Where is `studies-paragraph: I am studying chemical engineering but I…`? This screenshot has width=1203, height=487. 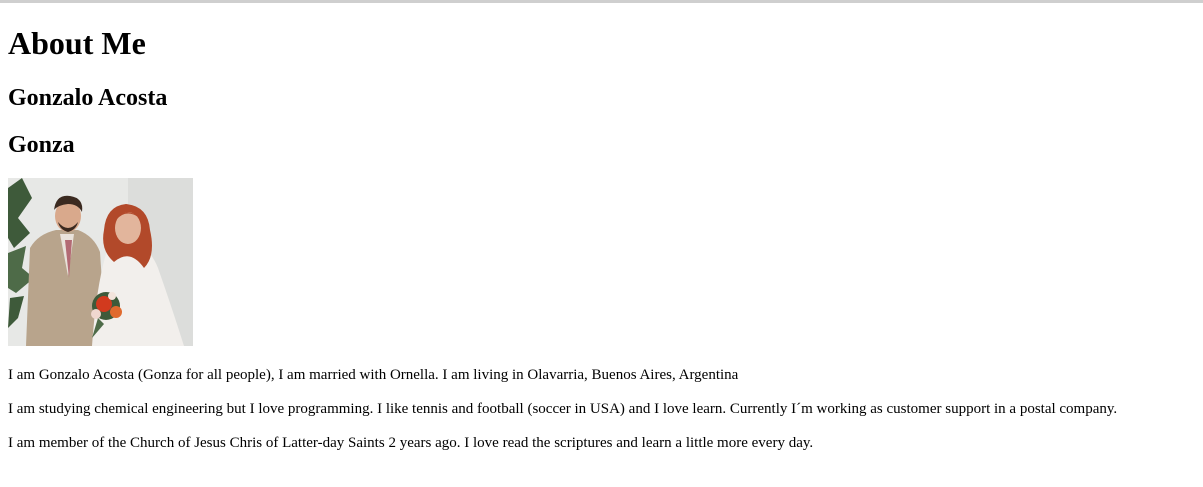
studies-paragraph: I am studying chemical engineering but I… is located at coordinates (563, 409).